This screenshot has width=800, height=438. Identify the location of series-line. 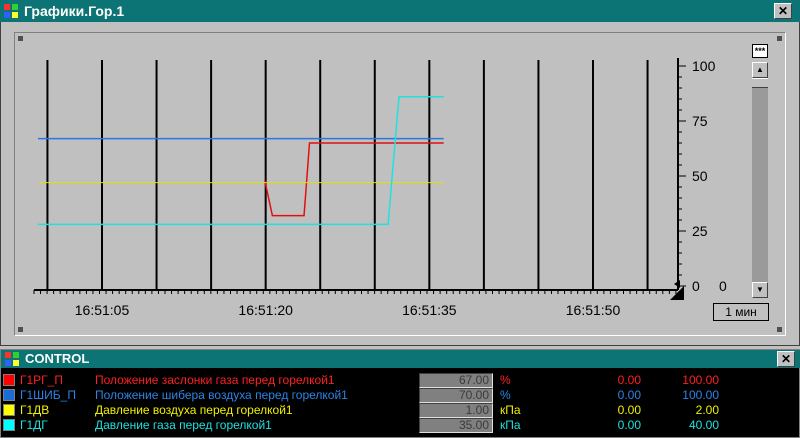
(354, 179).